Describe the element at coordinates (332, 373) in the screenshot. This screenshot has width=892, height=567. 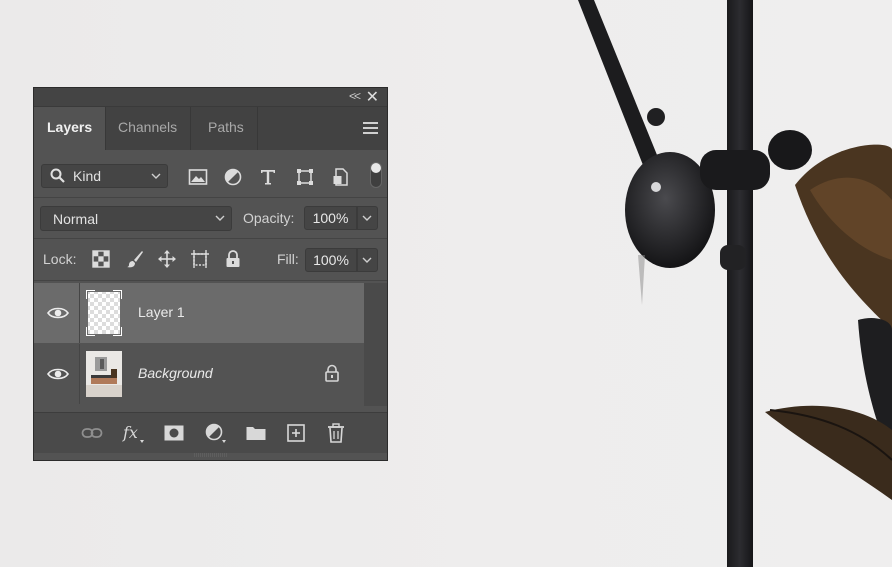
I see `layer-lock-icon` at that location.